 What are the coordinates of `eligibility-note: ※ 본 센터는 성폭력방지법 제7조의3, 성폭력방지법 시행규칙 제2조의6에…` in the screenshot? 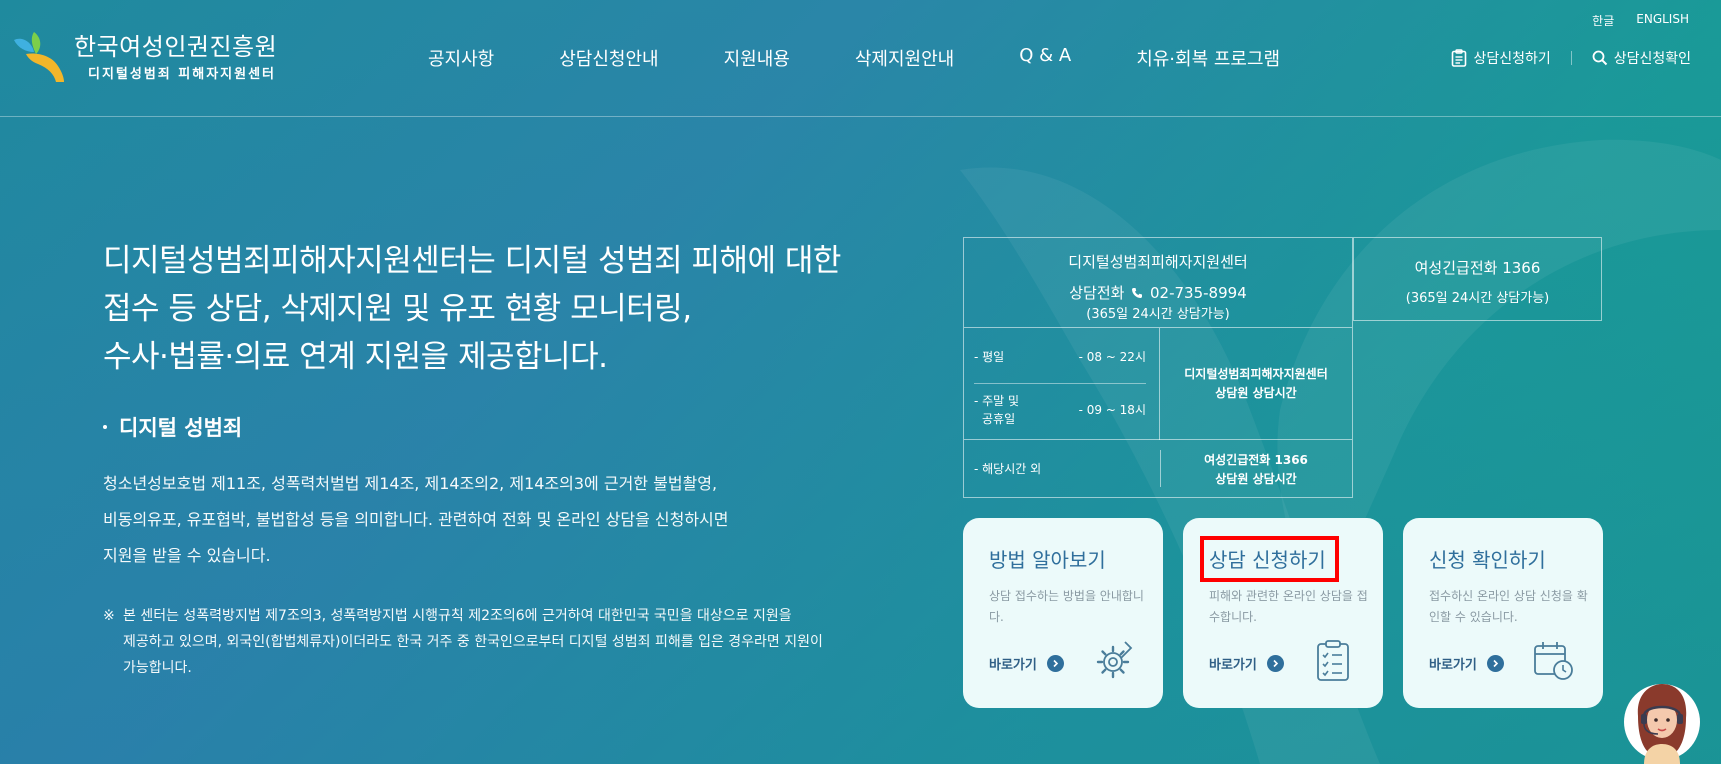 It's located at (493, 642).